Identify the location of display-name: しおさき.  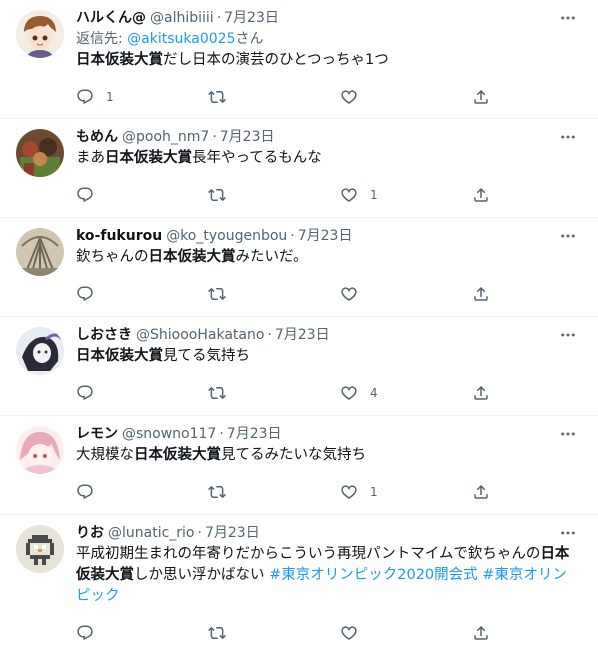
(104, 335).